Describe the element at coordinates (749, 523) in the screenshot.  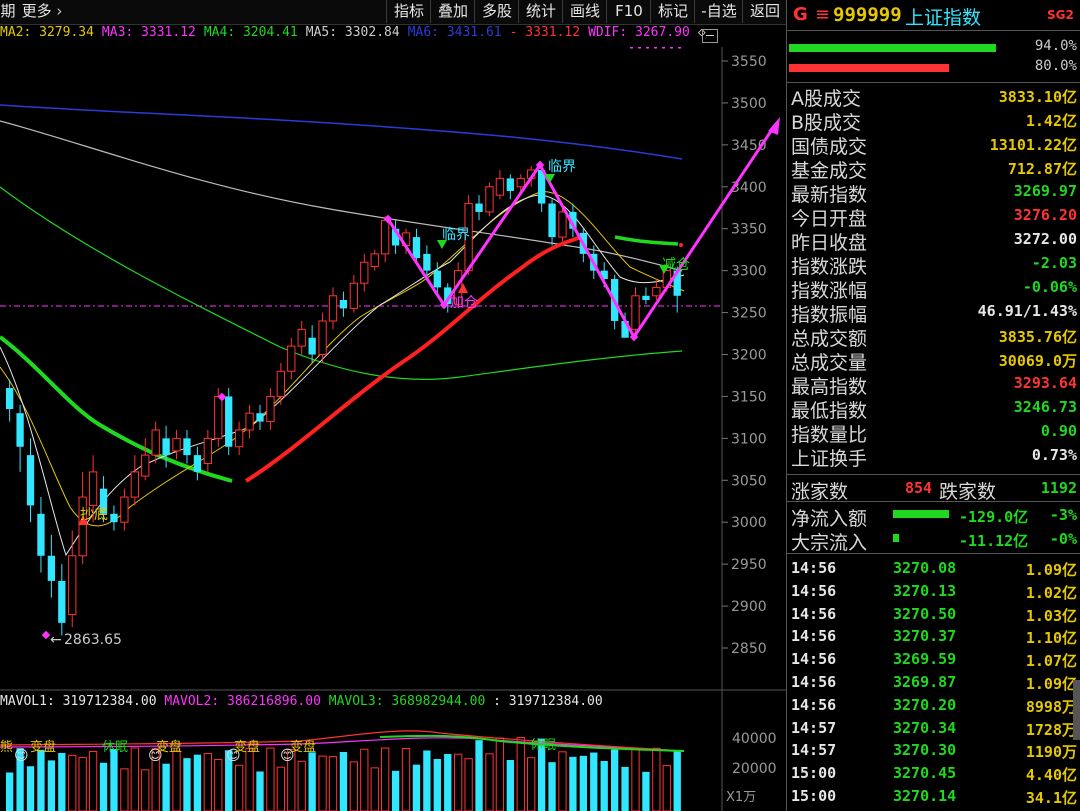
I see `price-tick-label: 3000` at that location.